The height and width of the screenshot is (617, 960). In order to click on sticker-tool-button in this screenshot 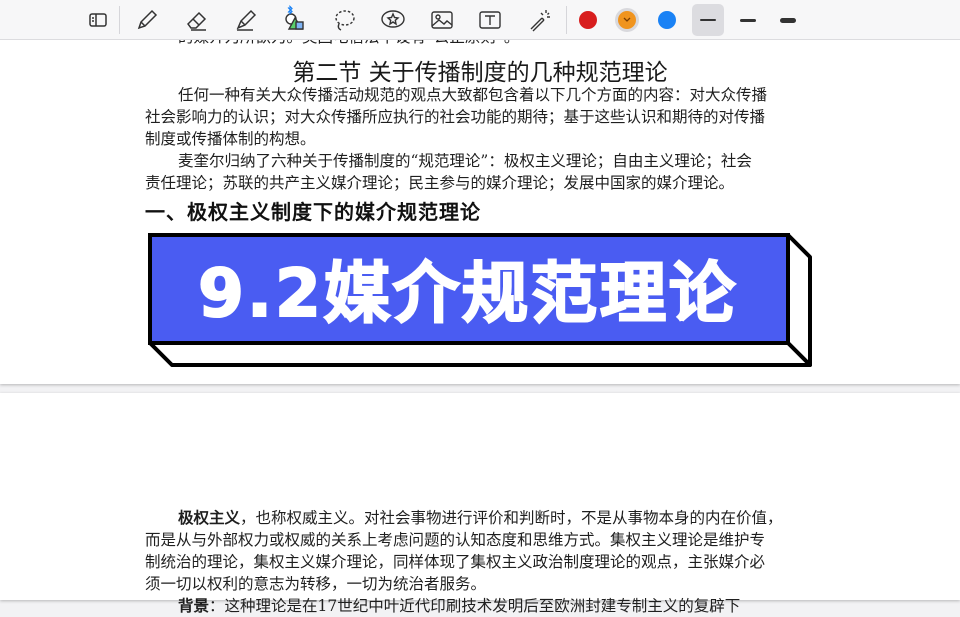, I will do `click(393, 20)`.